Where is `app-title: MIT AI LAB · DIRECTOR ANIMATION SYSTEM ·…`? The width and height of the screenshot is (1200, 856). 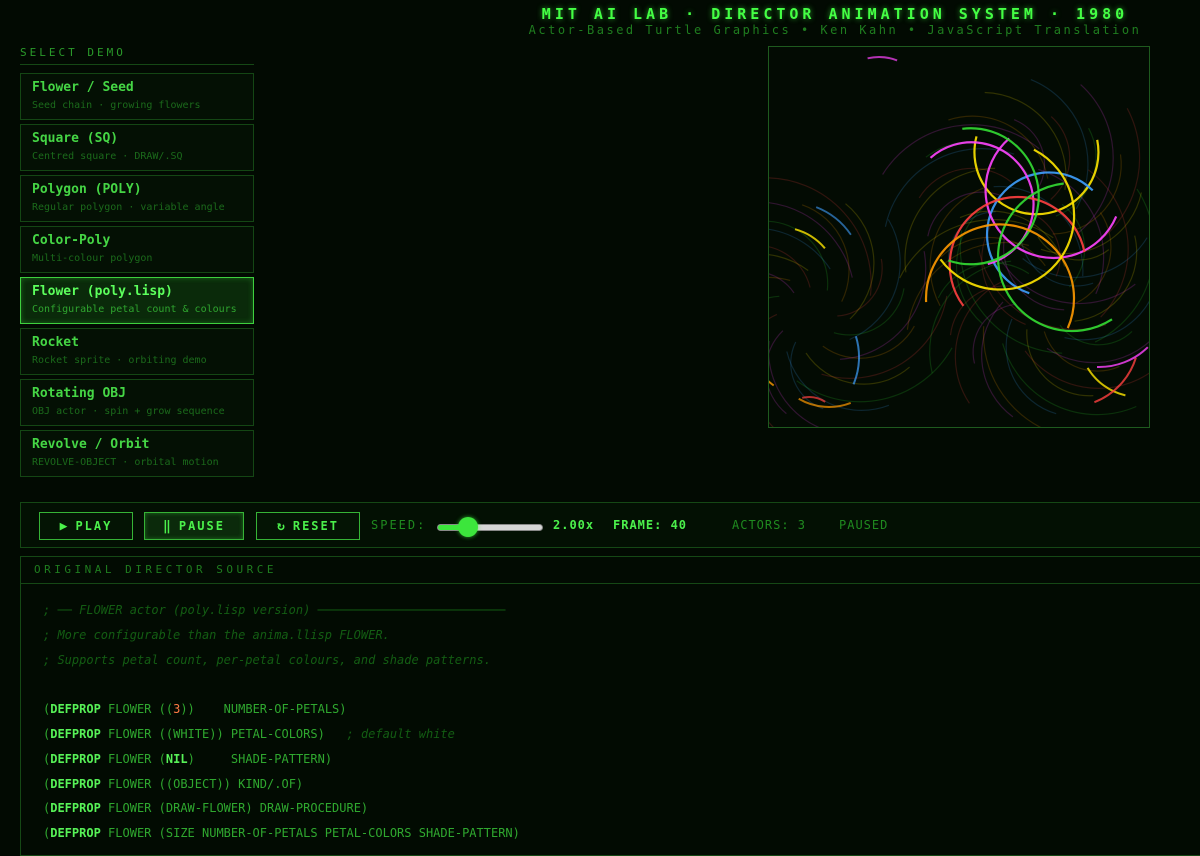
app-title: MIT AI LAB · DIRECTOR ANIMATION SYSTEM ·… is located at coordinates (835, 14).